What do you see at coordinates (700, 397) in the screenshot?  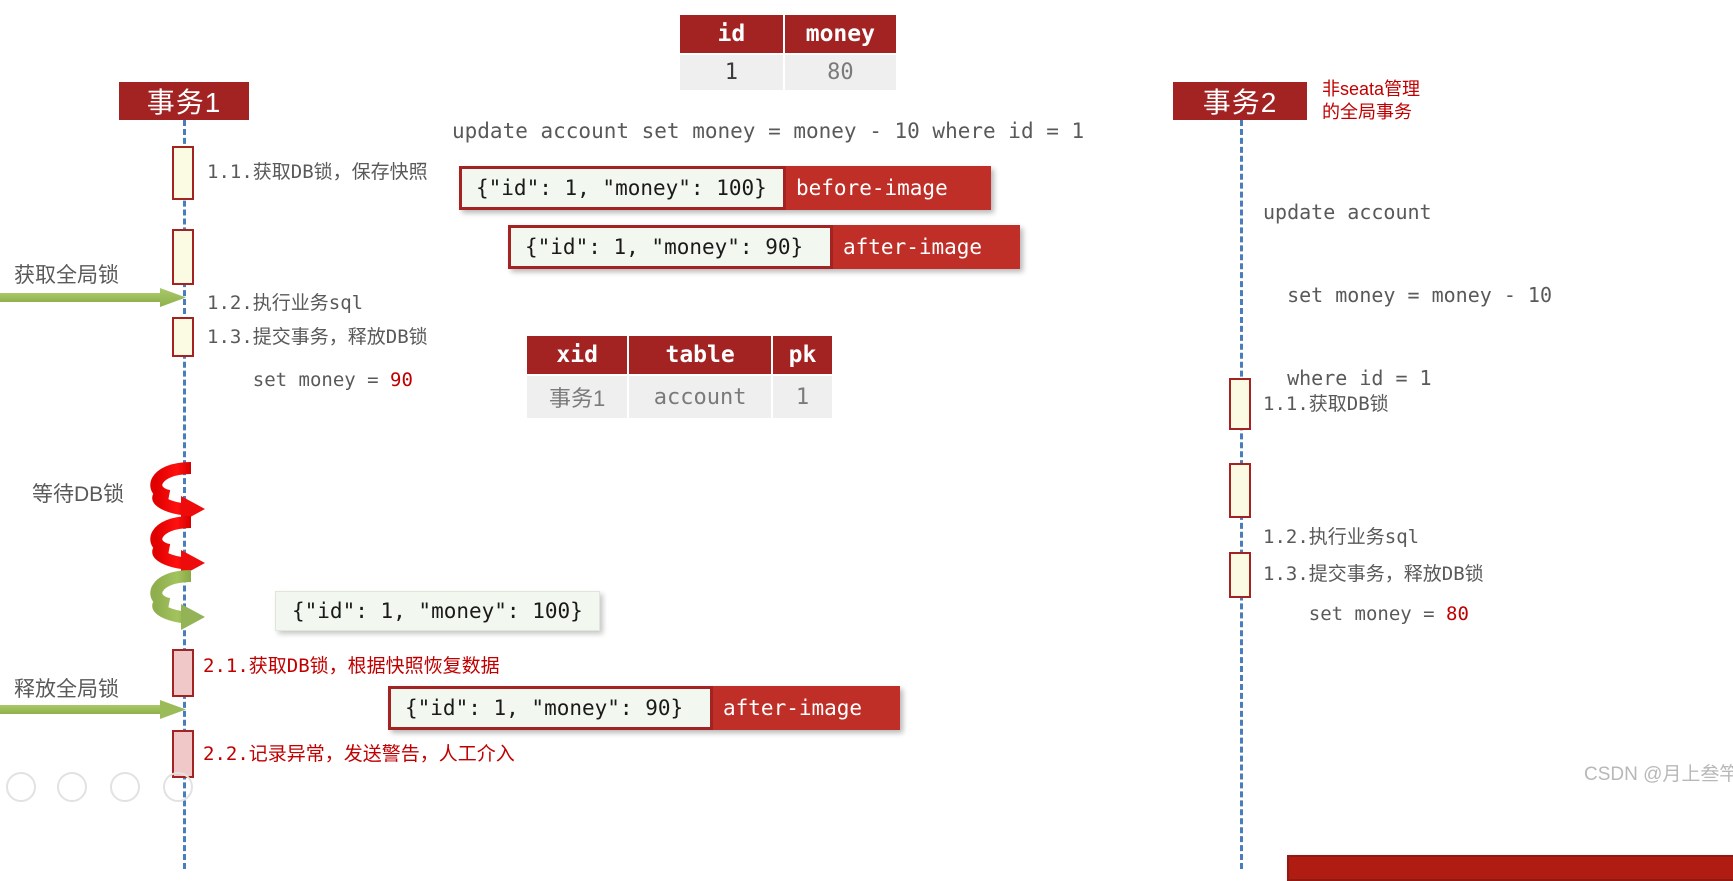 I see `lock-table-cell-table: account` at bounding box center [700, 397].